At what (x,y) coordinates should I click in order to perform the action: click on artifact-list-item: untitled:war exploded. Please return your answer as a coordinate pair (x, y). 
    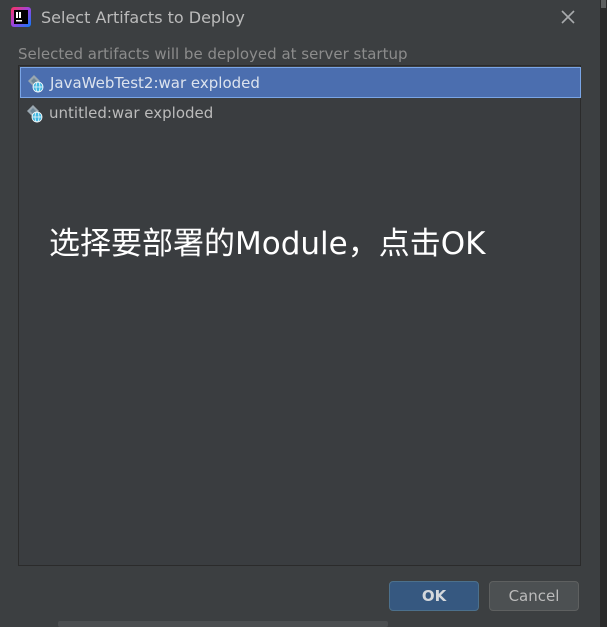
    Looking at the image, I should click on (300, 113).